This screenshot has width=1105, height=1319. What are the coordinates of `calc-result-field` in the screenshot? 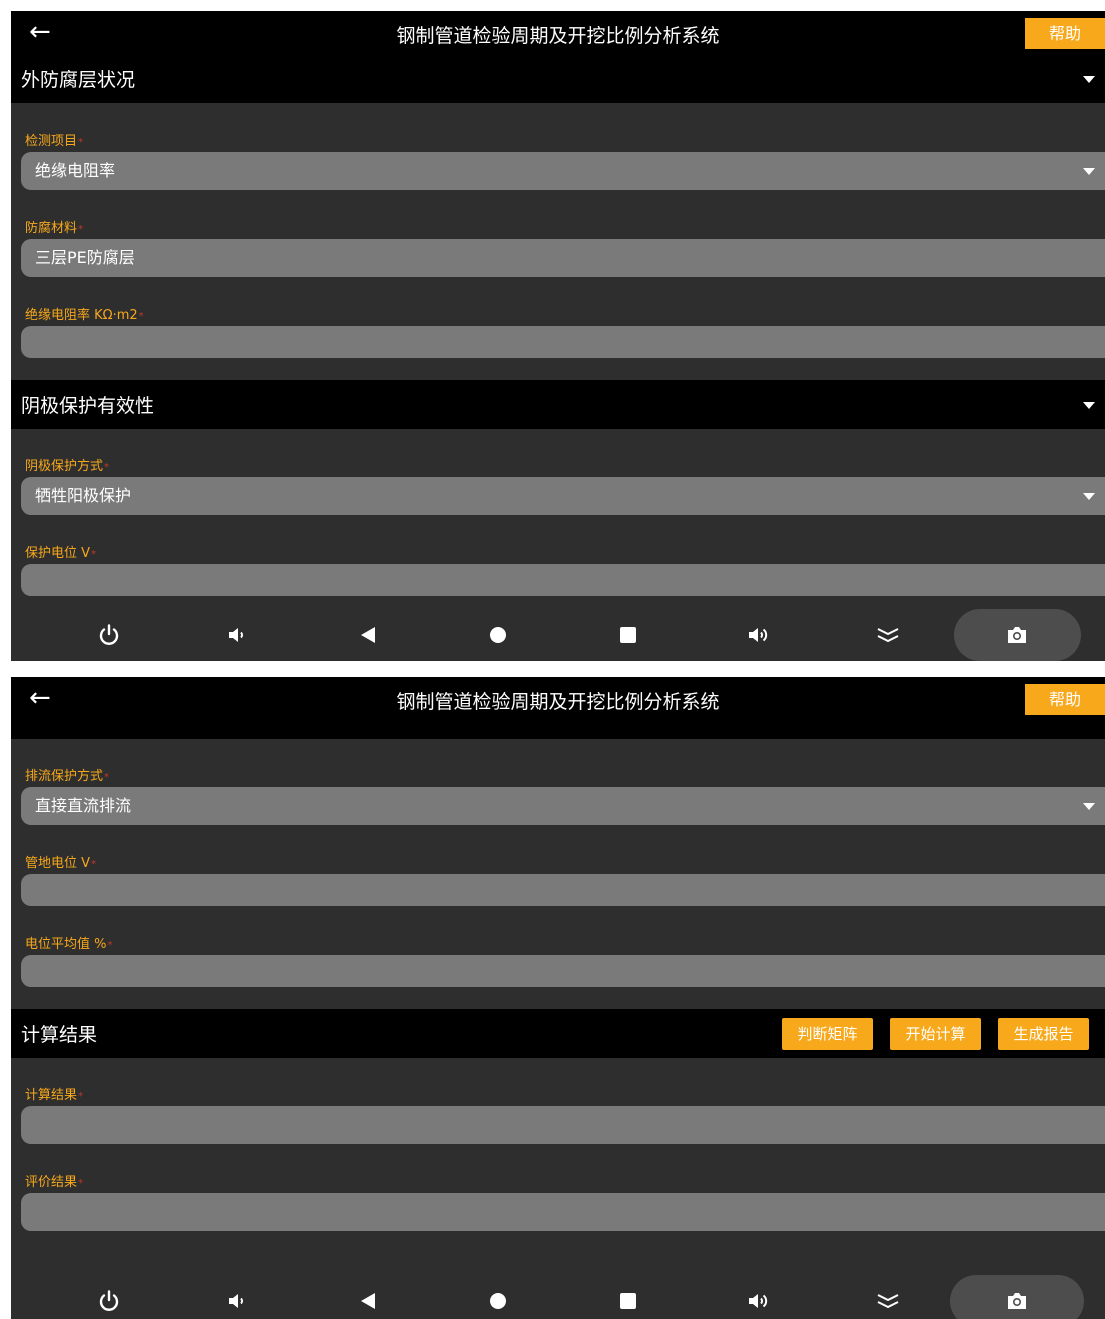 It's located at (563, 1125).